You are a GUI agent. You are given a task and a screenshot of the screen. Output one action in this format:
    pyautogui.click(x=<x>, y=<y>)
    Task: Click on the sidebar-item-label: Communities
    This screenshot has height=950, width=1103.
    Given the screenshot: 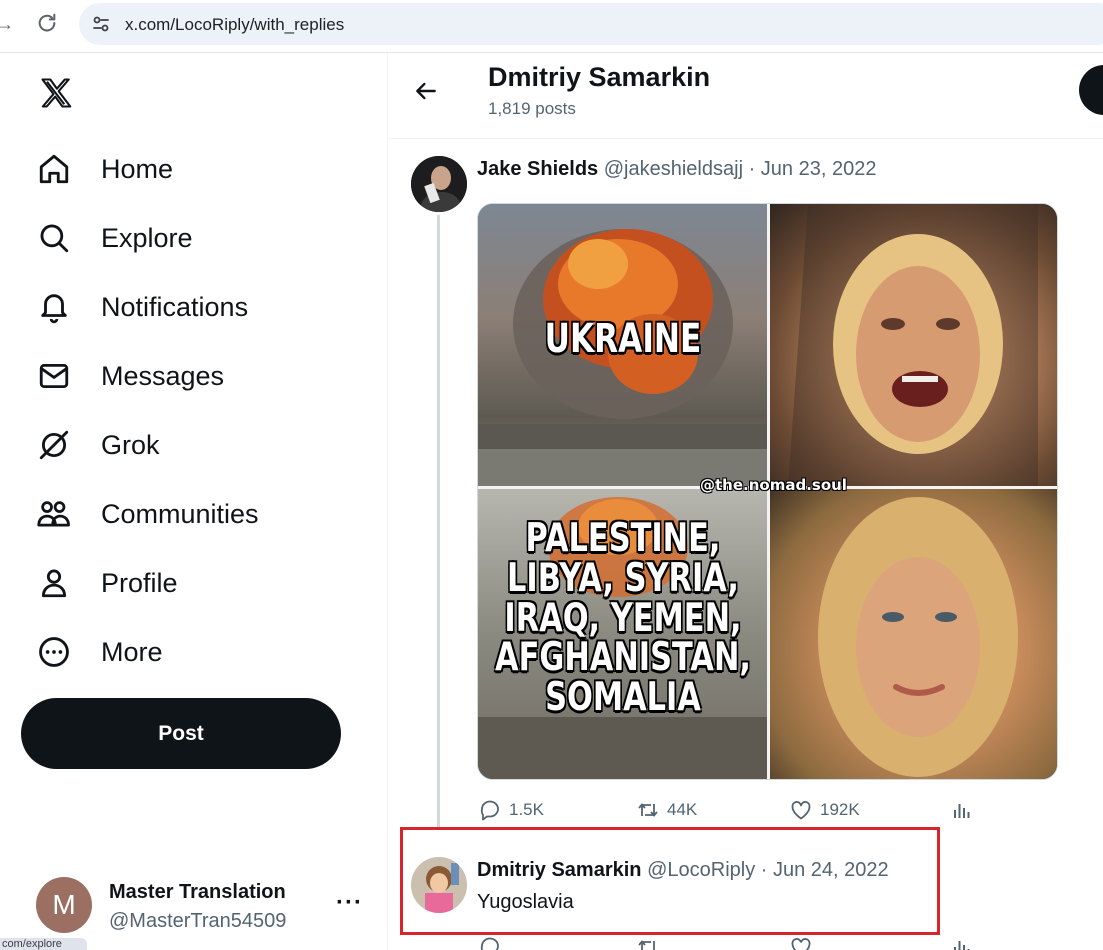 What is the action you would take?
    pyautogui.click(x=180, y=513)
    